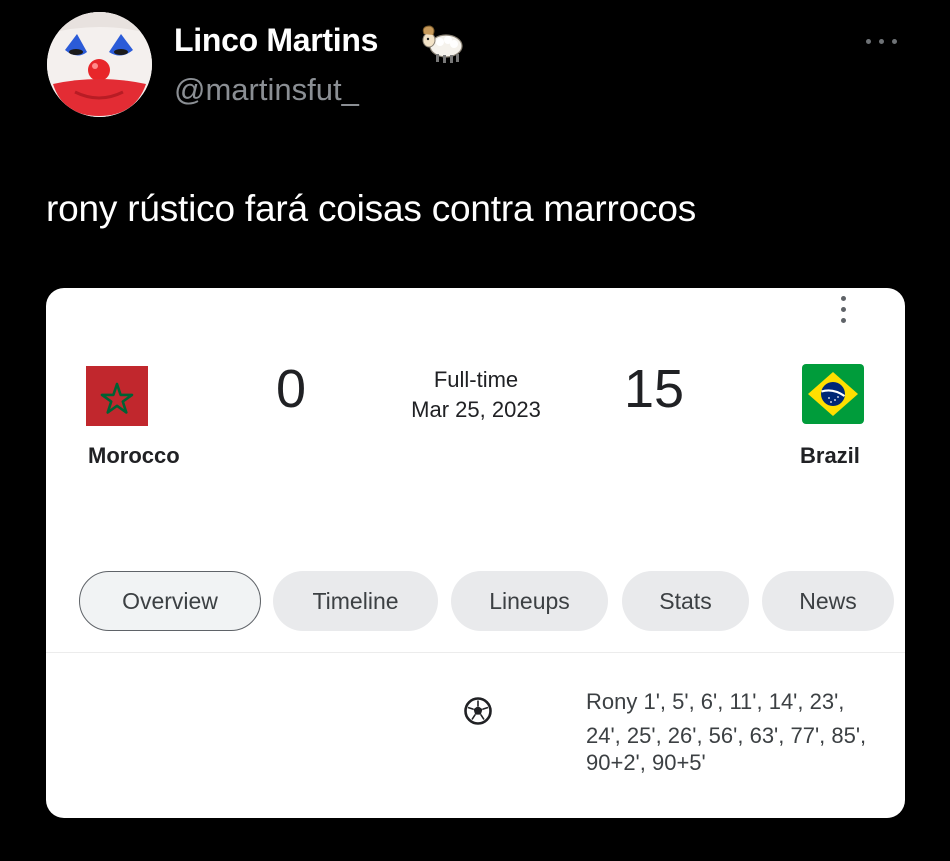 This screenshot has height=861, width=950. Describe the element at coordinates (646, 762) in the screenshot. I see `goal-scorer-line: 90+2', 90+5'` at that location.